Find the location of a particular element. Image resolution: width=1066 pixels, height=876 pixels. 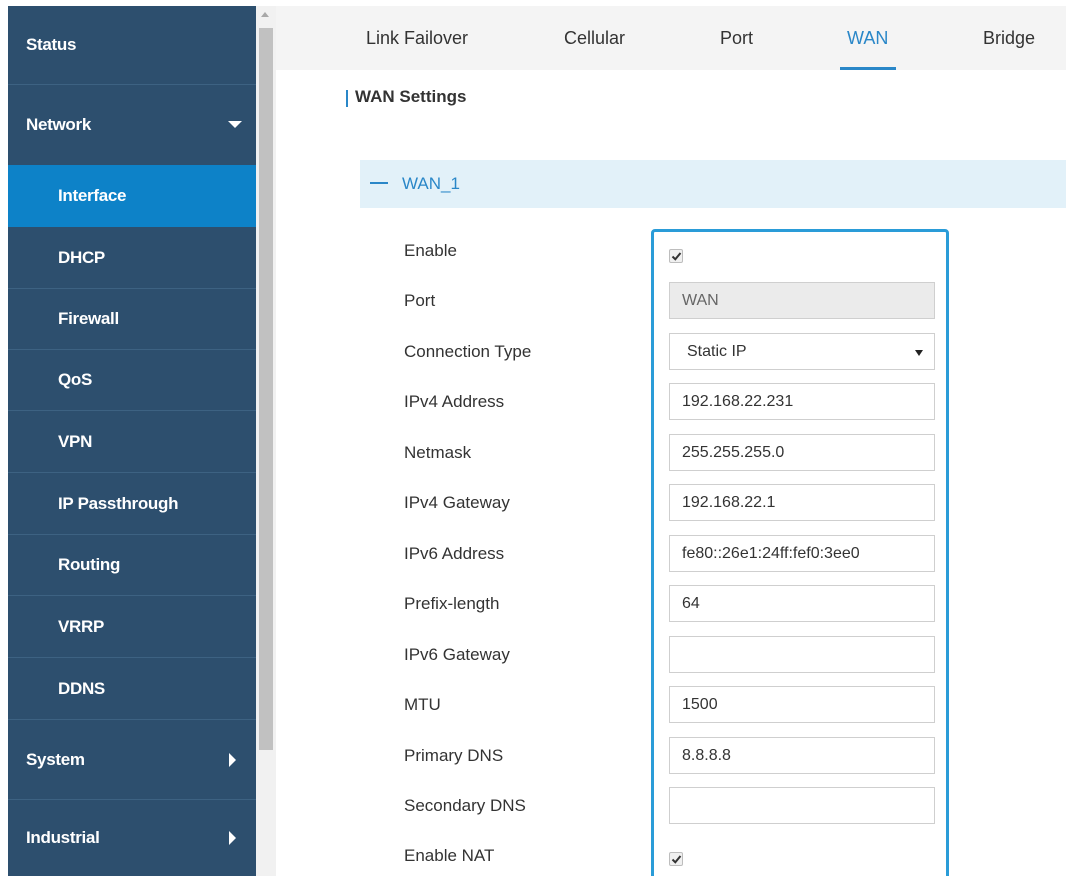

sidebar-item-label: Industrial is located at coordinates (63, 837).